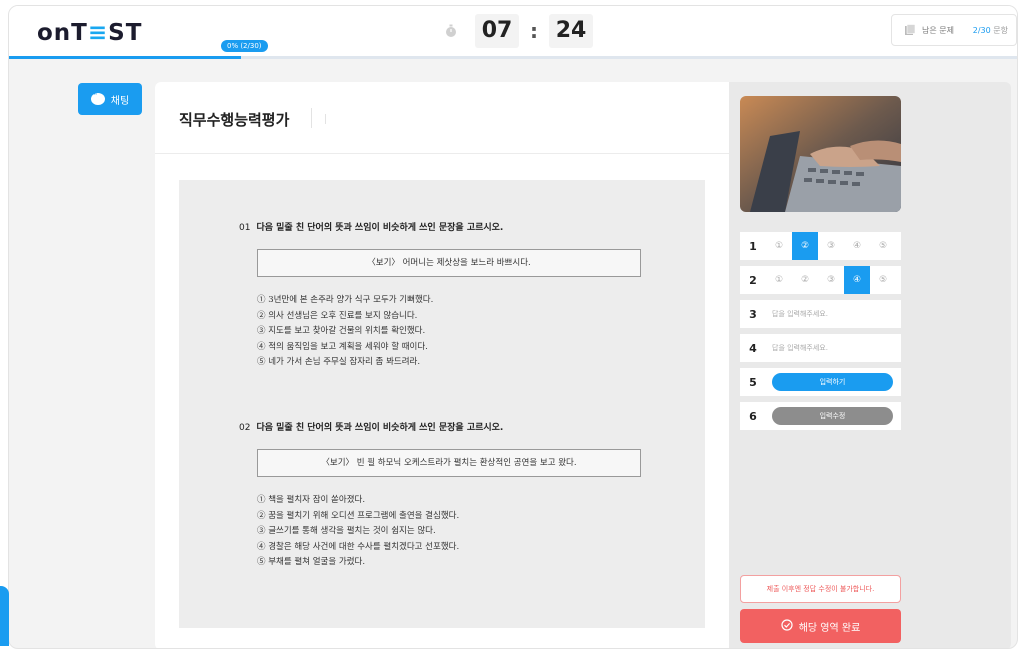 Image resolution: width=1018 pixels, height=649 pixels. What do you see at coordinates (358, 546) in the screenshot?
I see `option-item: ④ 경찰은 해당 사건에 대한 수사를 펼치겠다고 선포했다.` at bounding box center [358, 546].